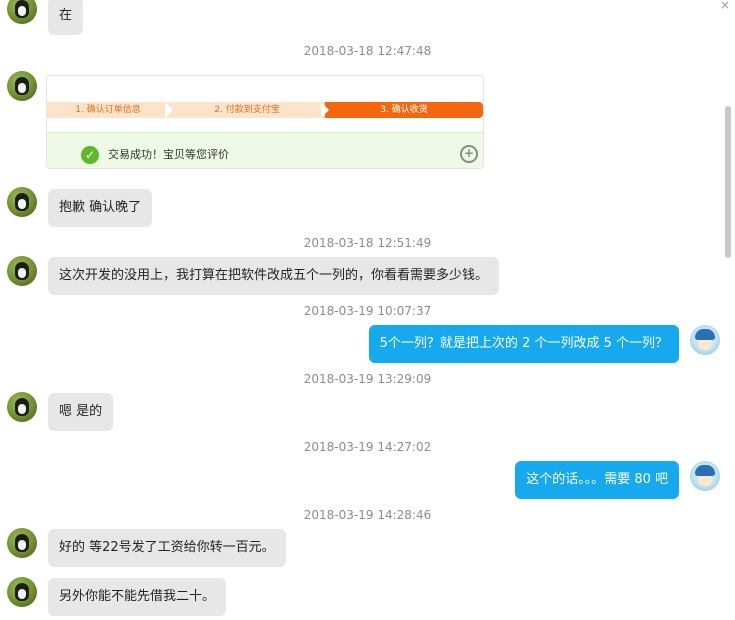  Describe the element at coordinates (367, 243) in the screenshot. I see `timestamp: 2018-03-18 12:51:49` at that location.